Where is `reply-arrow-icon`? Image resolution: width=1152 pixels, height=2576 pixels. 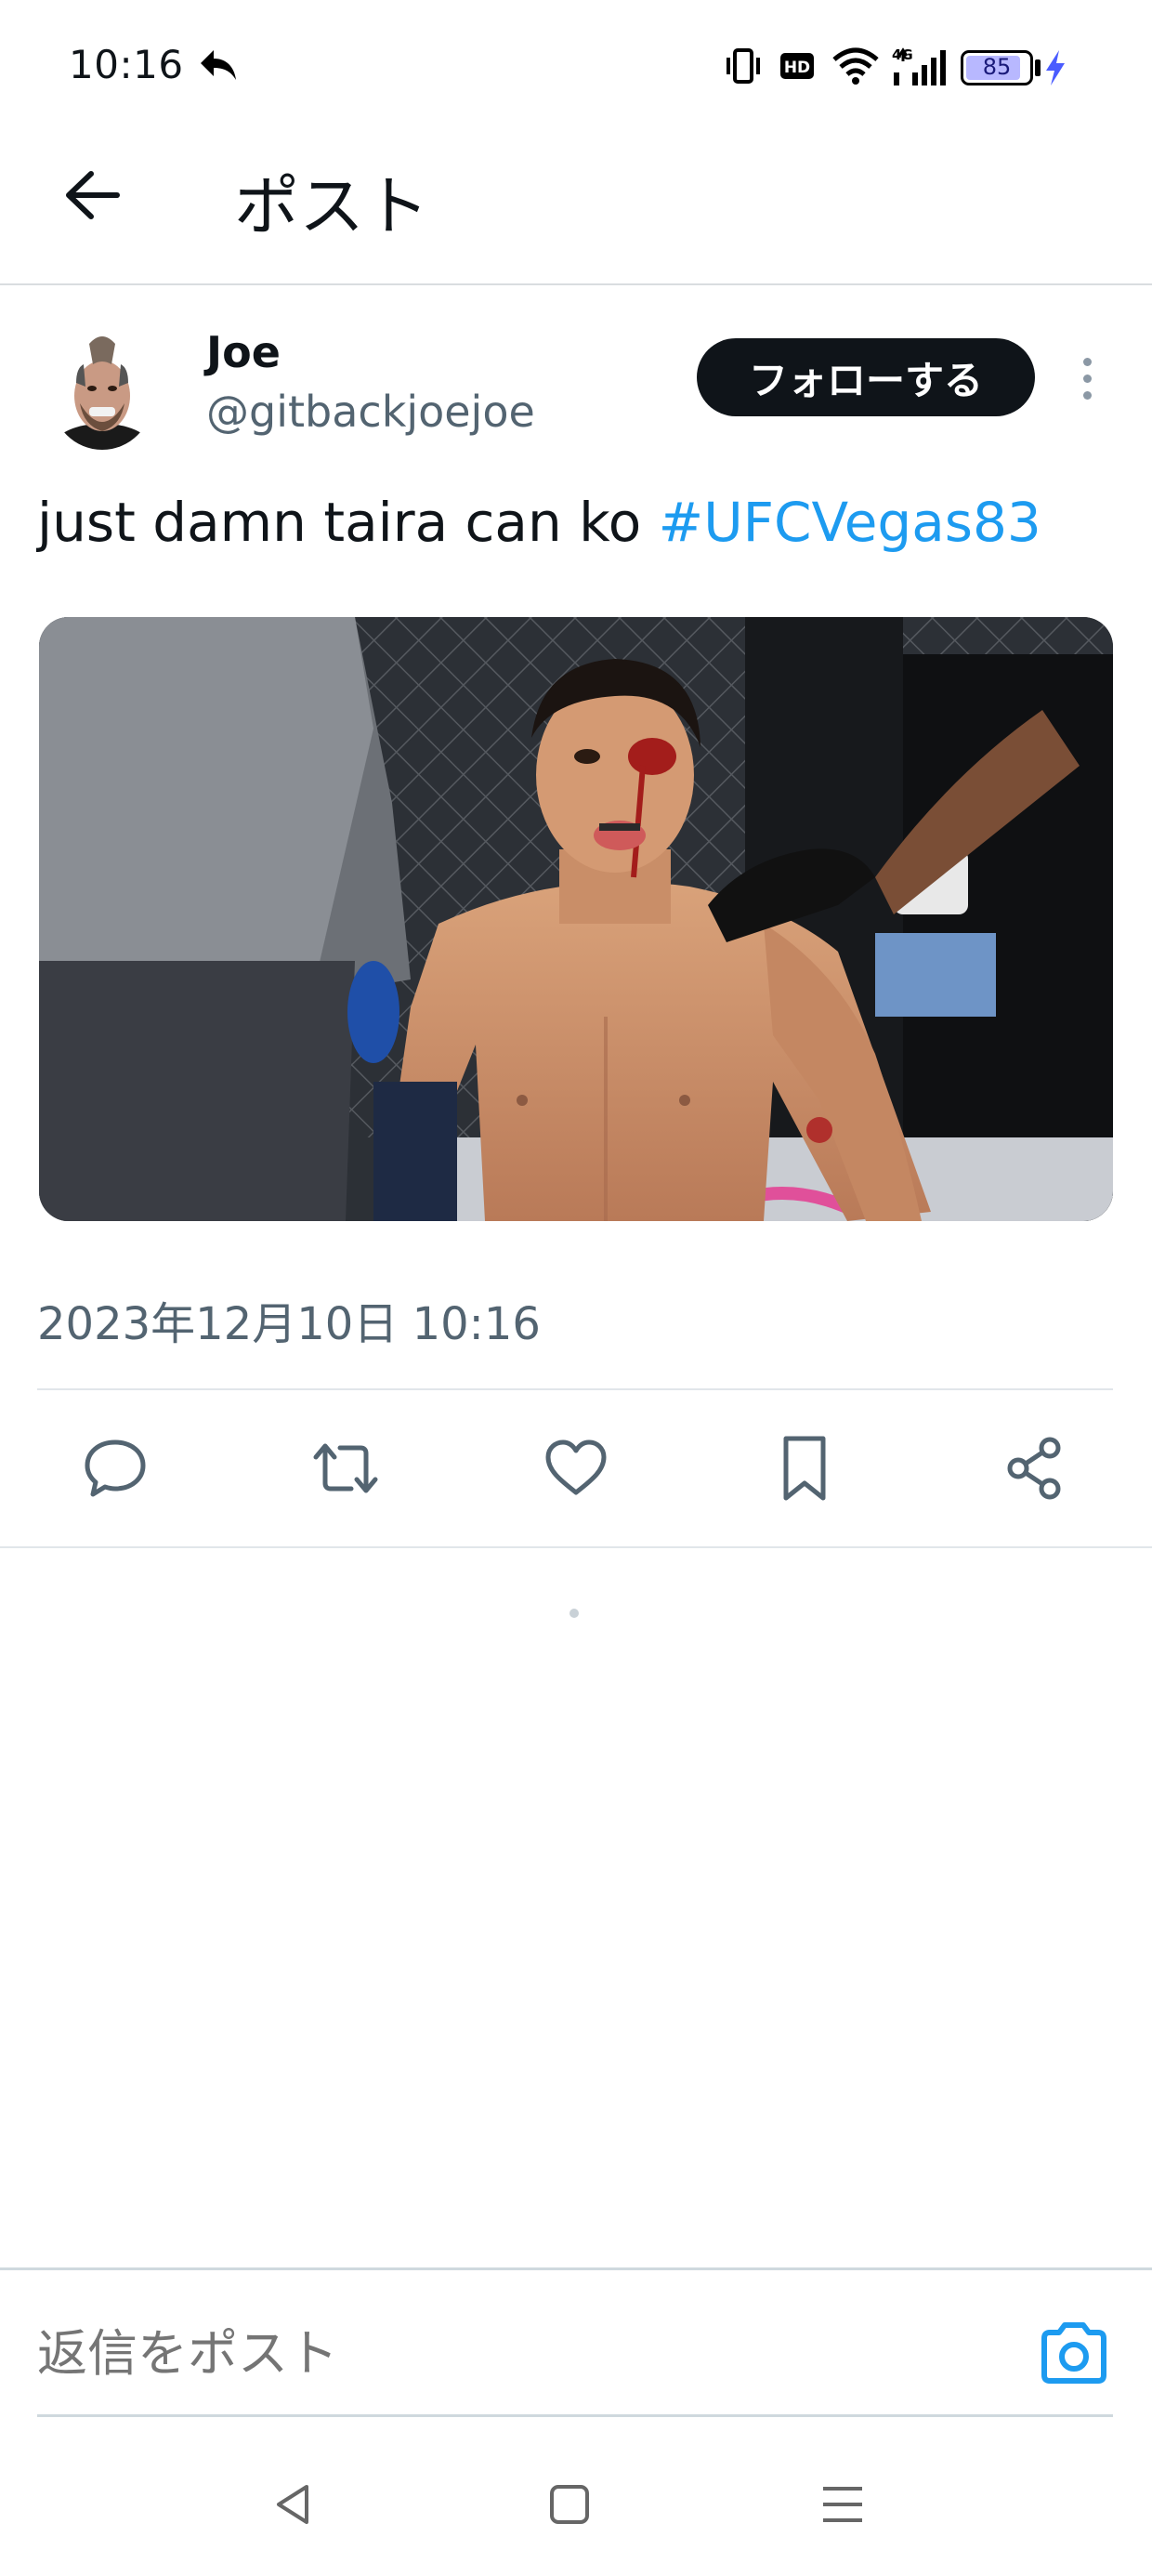
reply-arrow-icon is located at coordinates (218, 65).